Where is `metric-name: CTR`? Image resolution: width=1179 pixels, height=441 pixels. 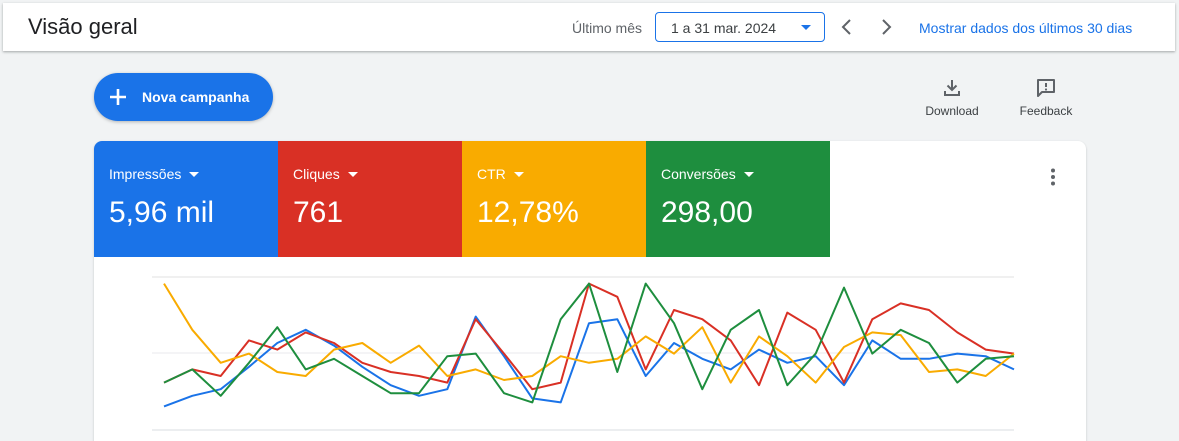 metric-name: CTR is located at coordinates (491, 174).